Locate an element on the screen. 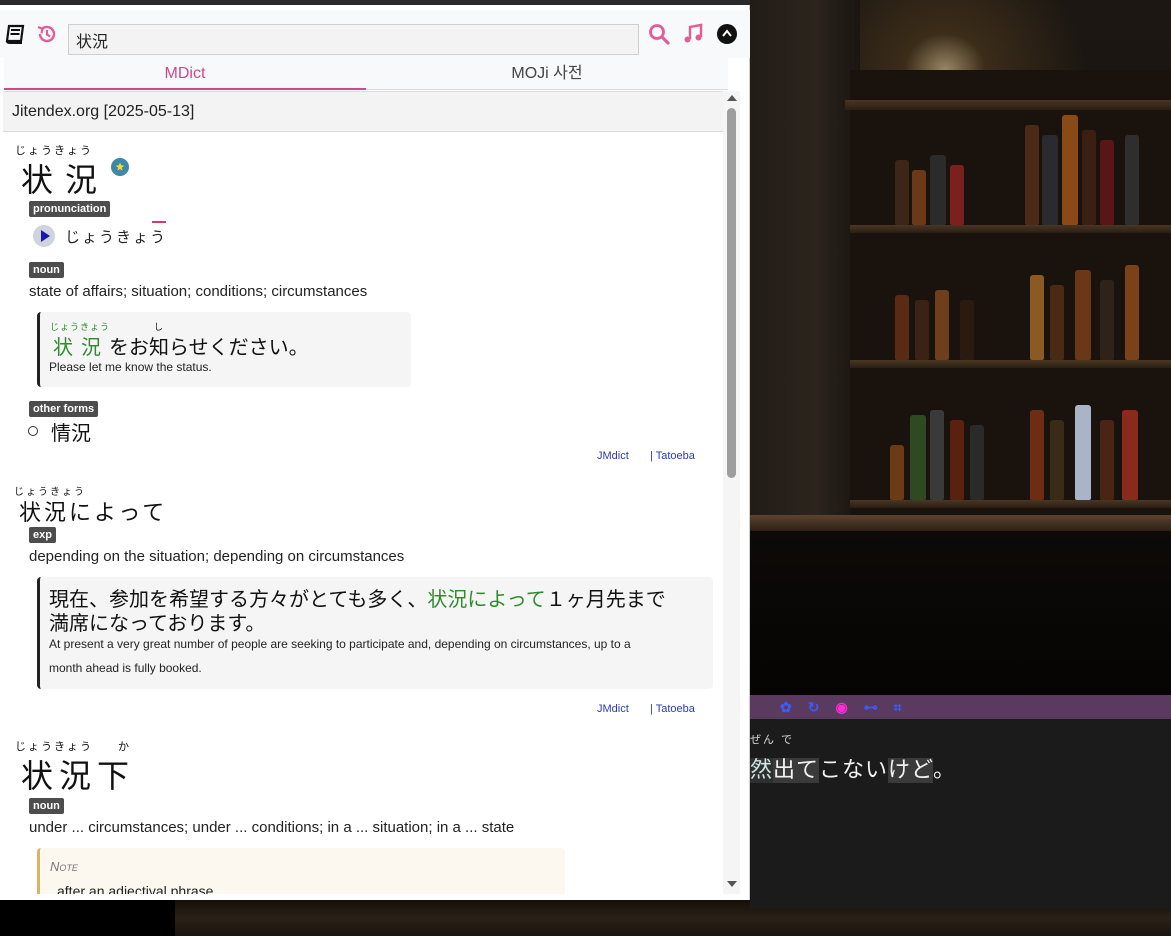  bar-counter is located at coordinates (960, 523).